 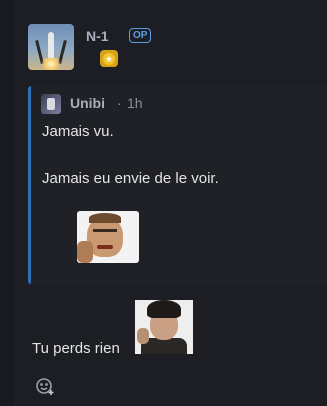 I want to click on quote-author-name: Unibi, so click(x=87, y=103).